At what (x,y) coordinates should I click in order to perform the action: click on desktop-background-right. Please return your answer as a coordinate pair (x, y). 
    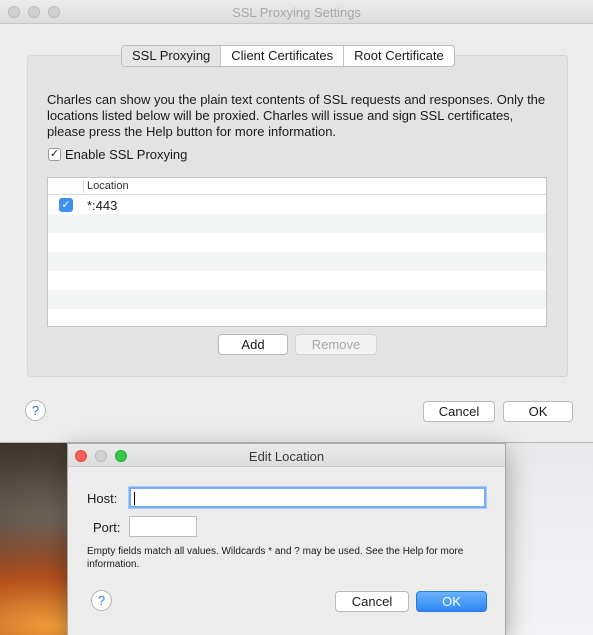
    Looking at the image, I should click on (549, 538).